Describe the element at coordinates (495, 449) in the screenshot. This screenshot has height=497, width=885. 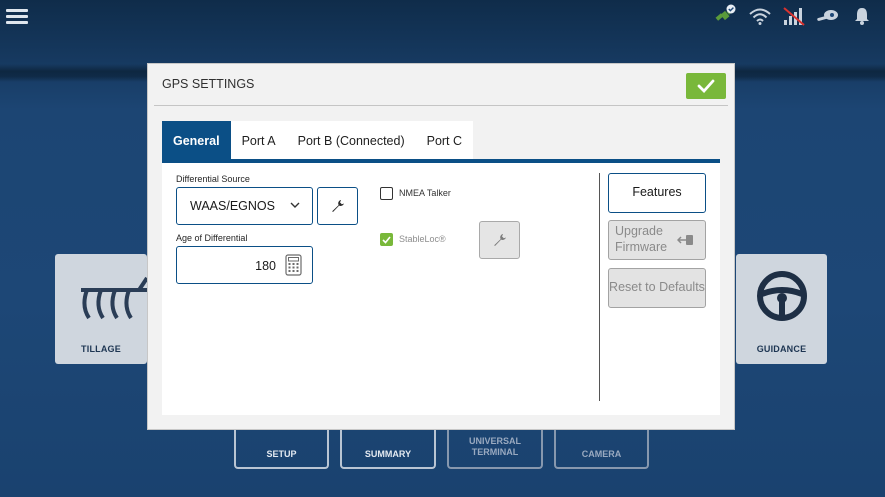
I see `universal-terminal-button: UNIVERSAL TERMINAL` at that location.